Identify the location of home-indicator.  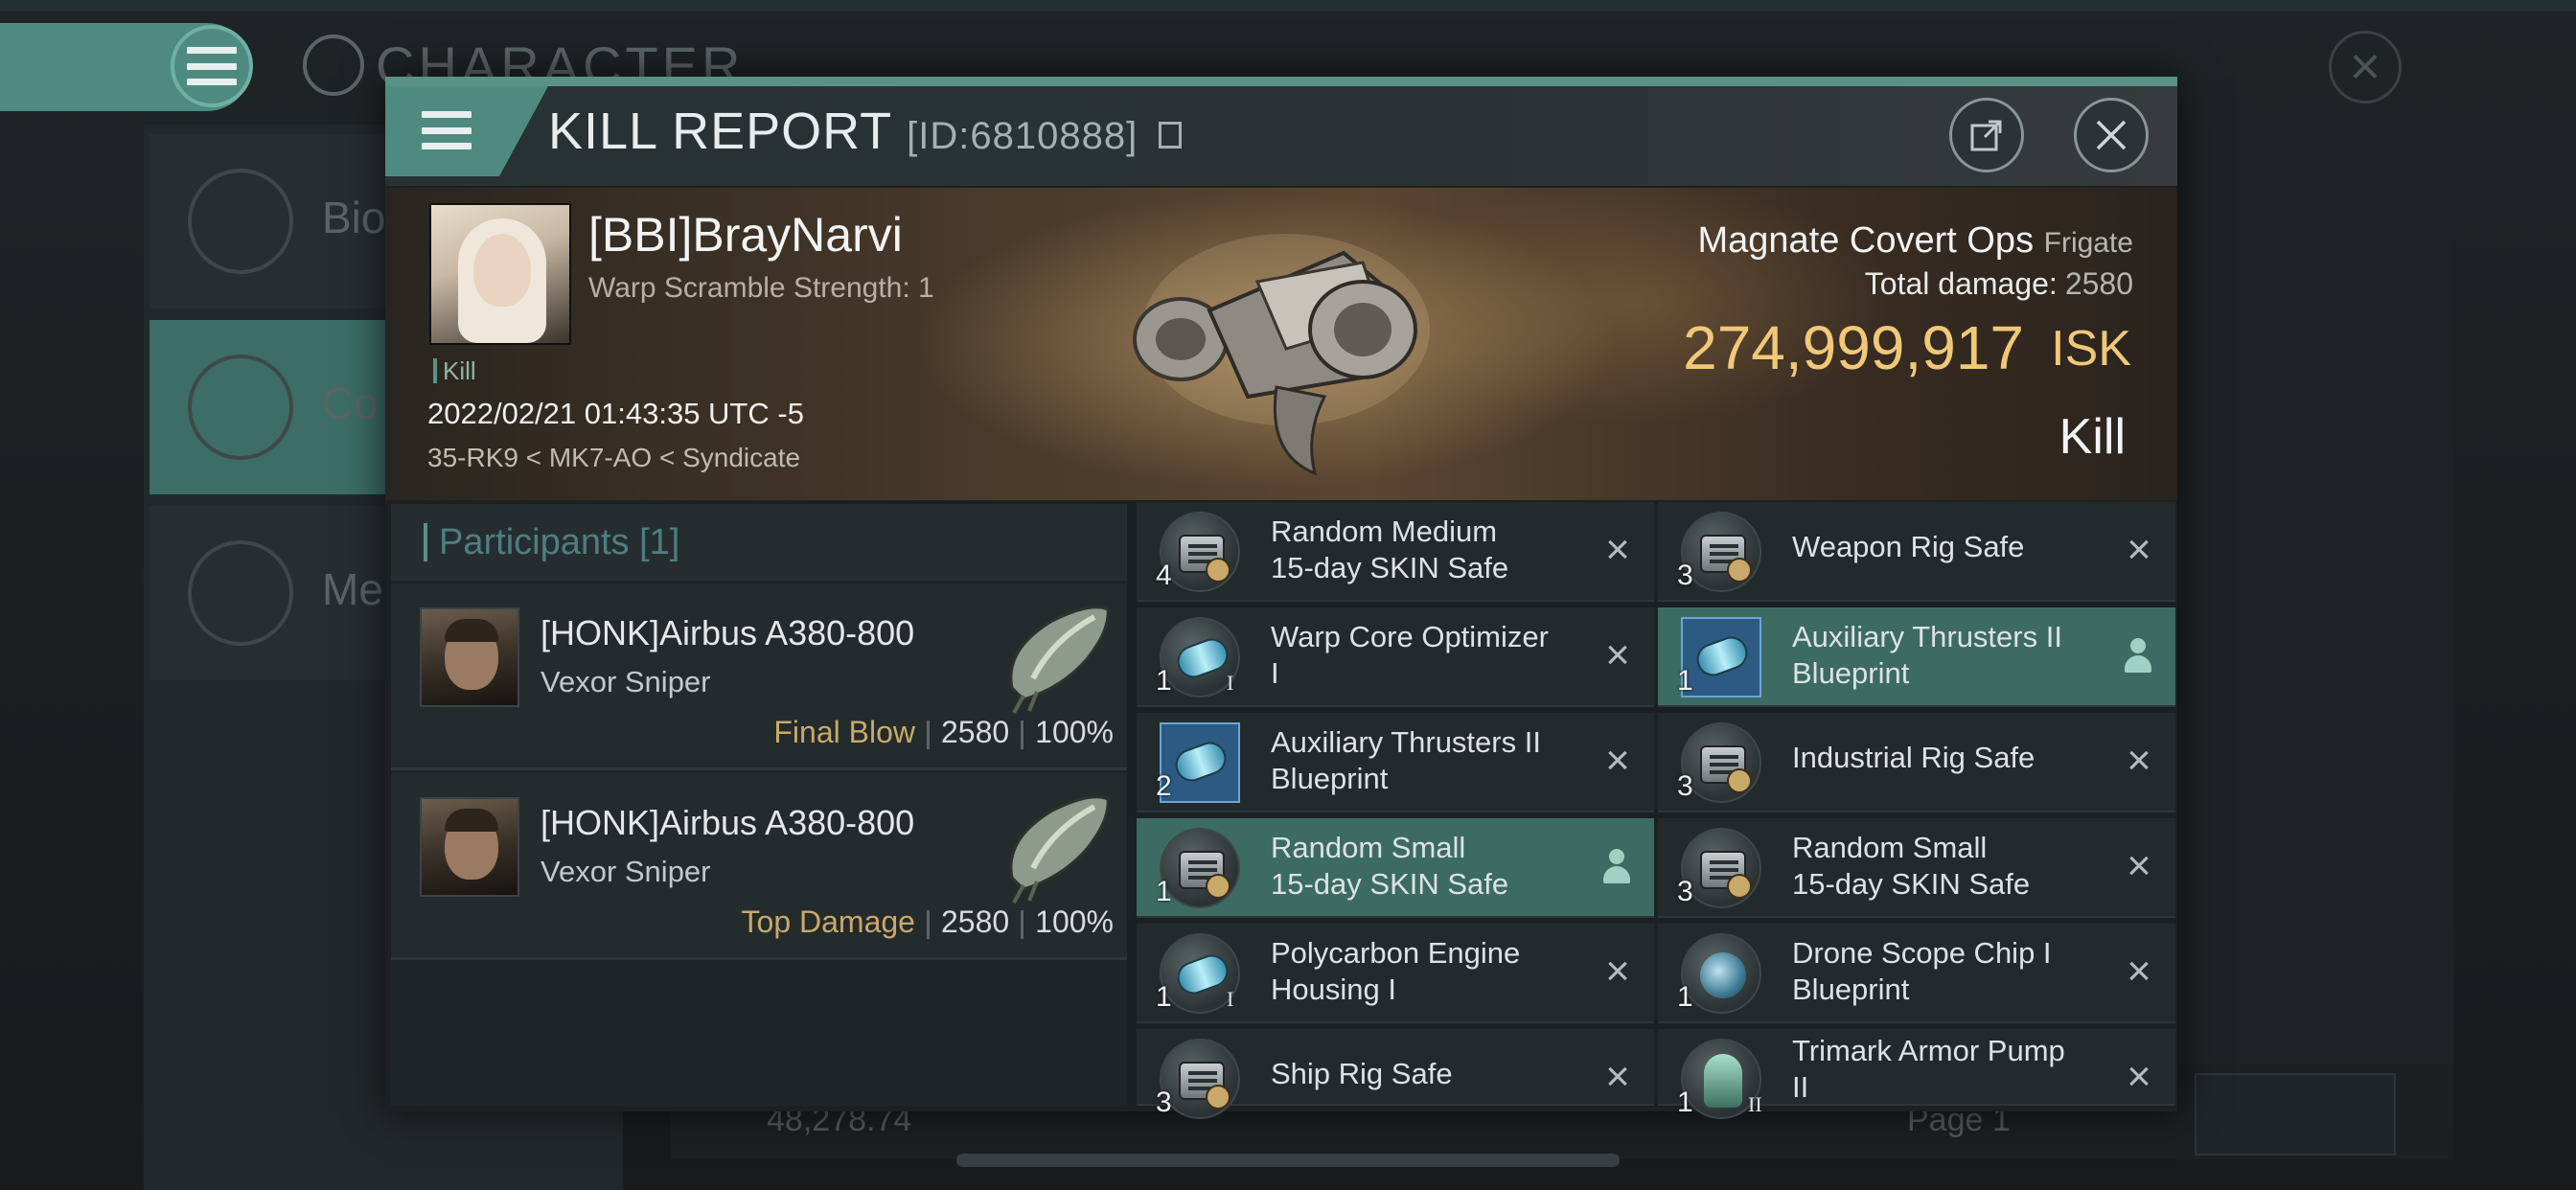
(1288, 1161).